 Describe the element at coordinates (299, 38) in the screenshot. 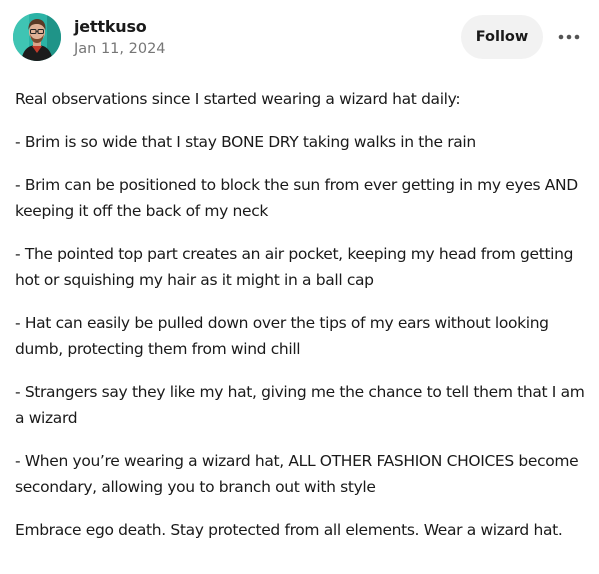

I see `post-header: jettkuso Jan 11, 2024 Follow` at that location.